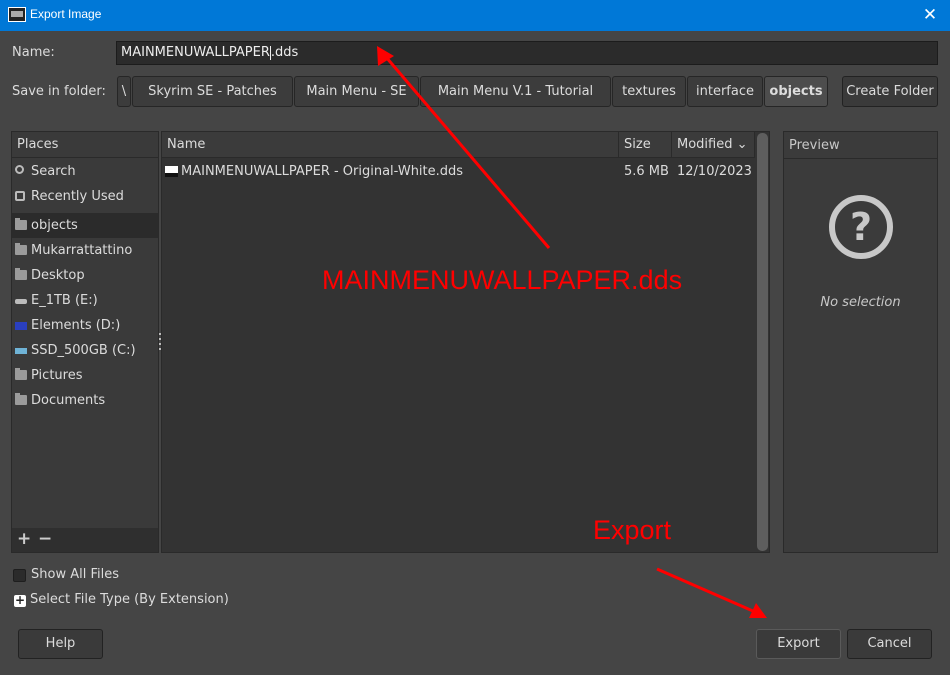 Image resolution: width=950 pixels, height=675 pixels. What do you see at coordinates (632, 530) in the screenshot?
I see `export-annotation: Export` at bounding box center [632, 530].